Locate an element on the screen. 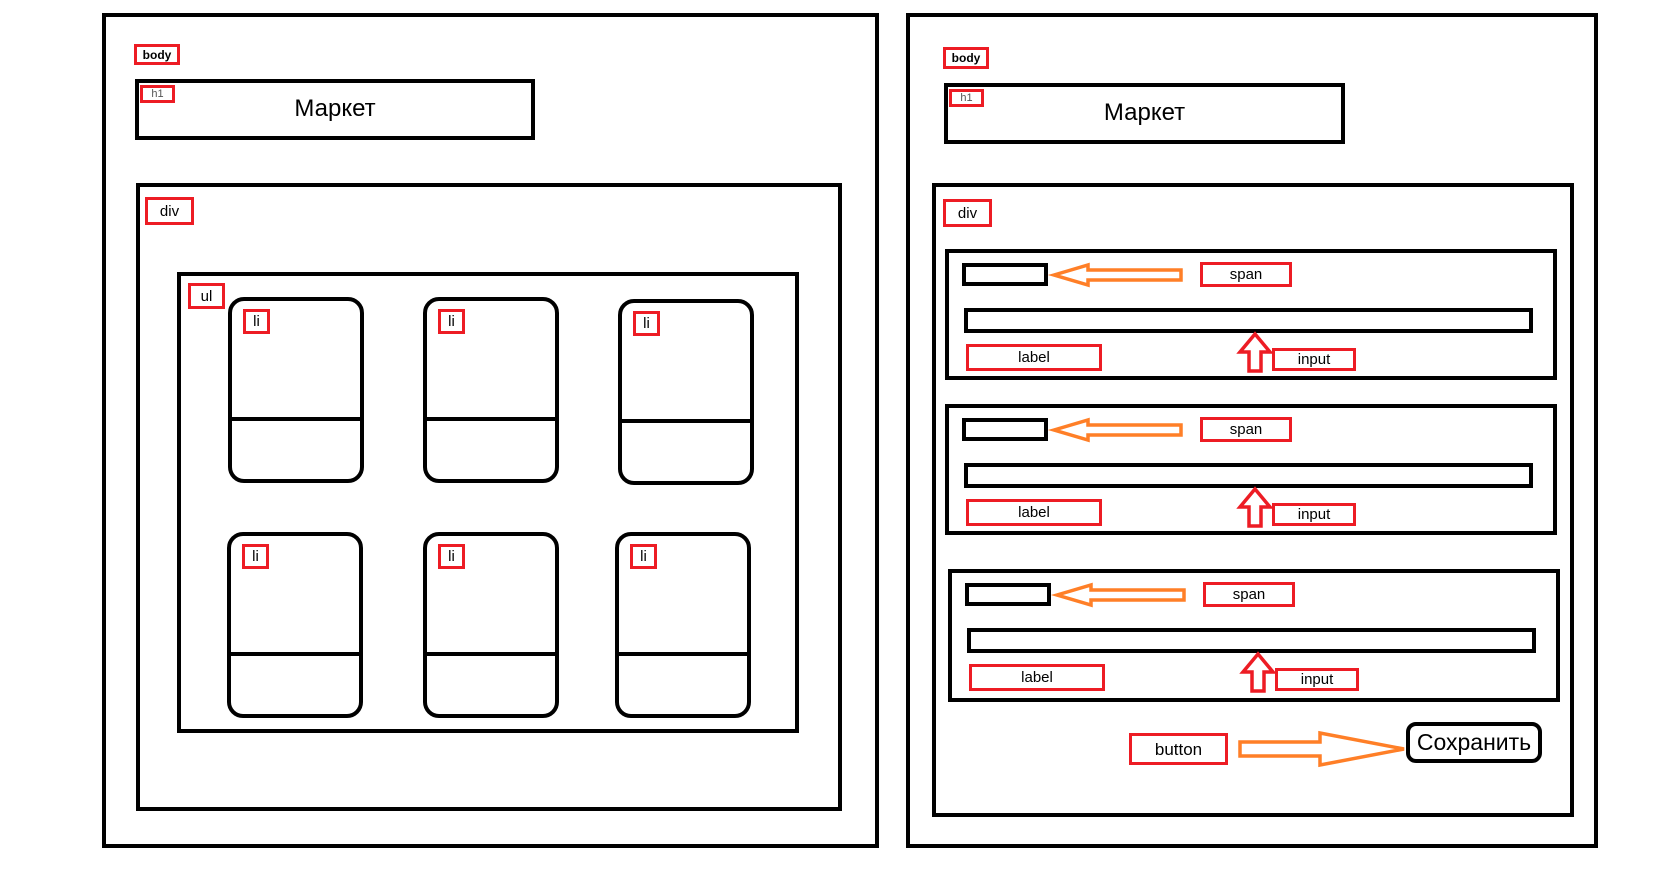 Image resolution: width=1672 pixels, height=896 pixels. button-tag: button is located at coordinates (1178, 749).